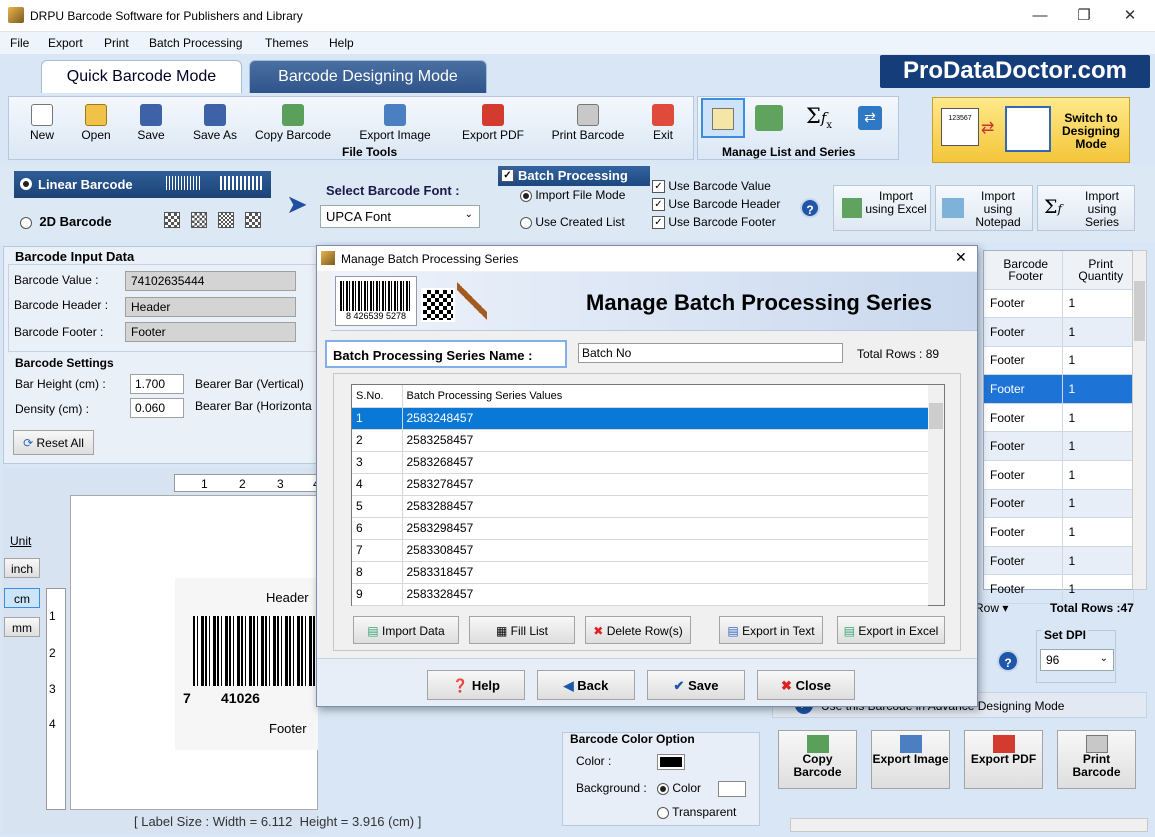 Image resolution: width=1155 pixels, height=837 pixels. What do you see at coordinates (65, 43) in the screenshot?
I see `menu-export: Export` at bounding box center [65, 43].